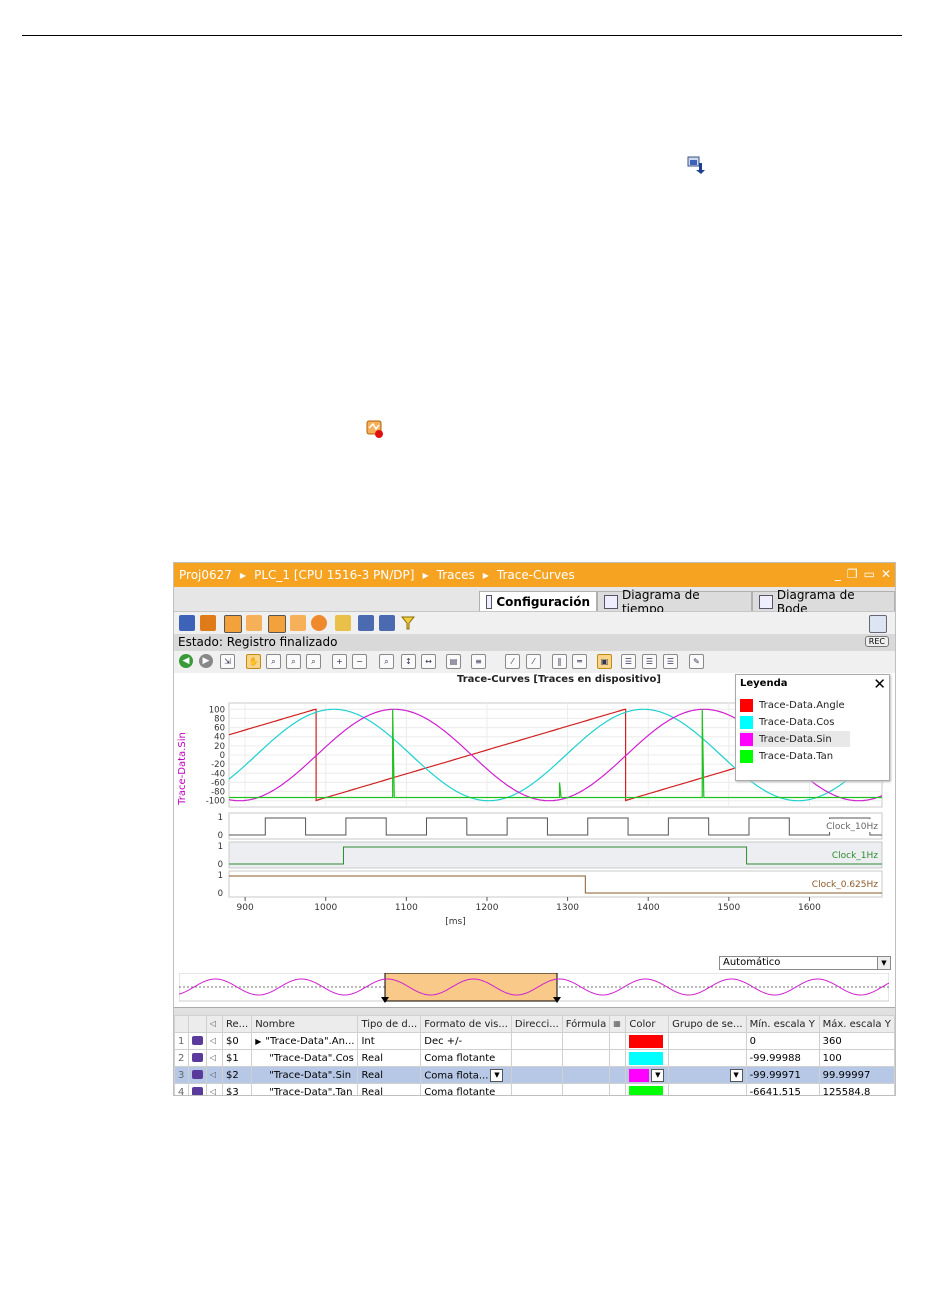  I want to click on import-icon, so click(387, 623).